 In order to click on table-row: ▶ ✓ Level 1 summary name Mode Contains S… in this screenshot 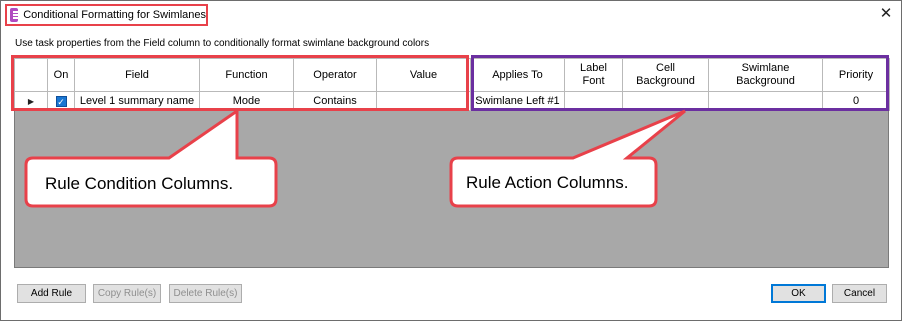, I will do `click(452, 101)`.